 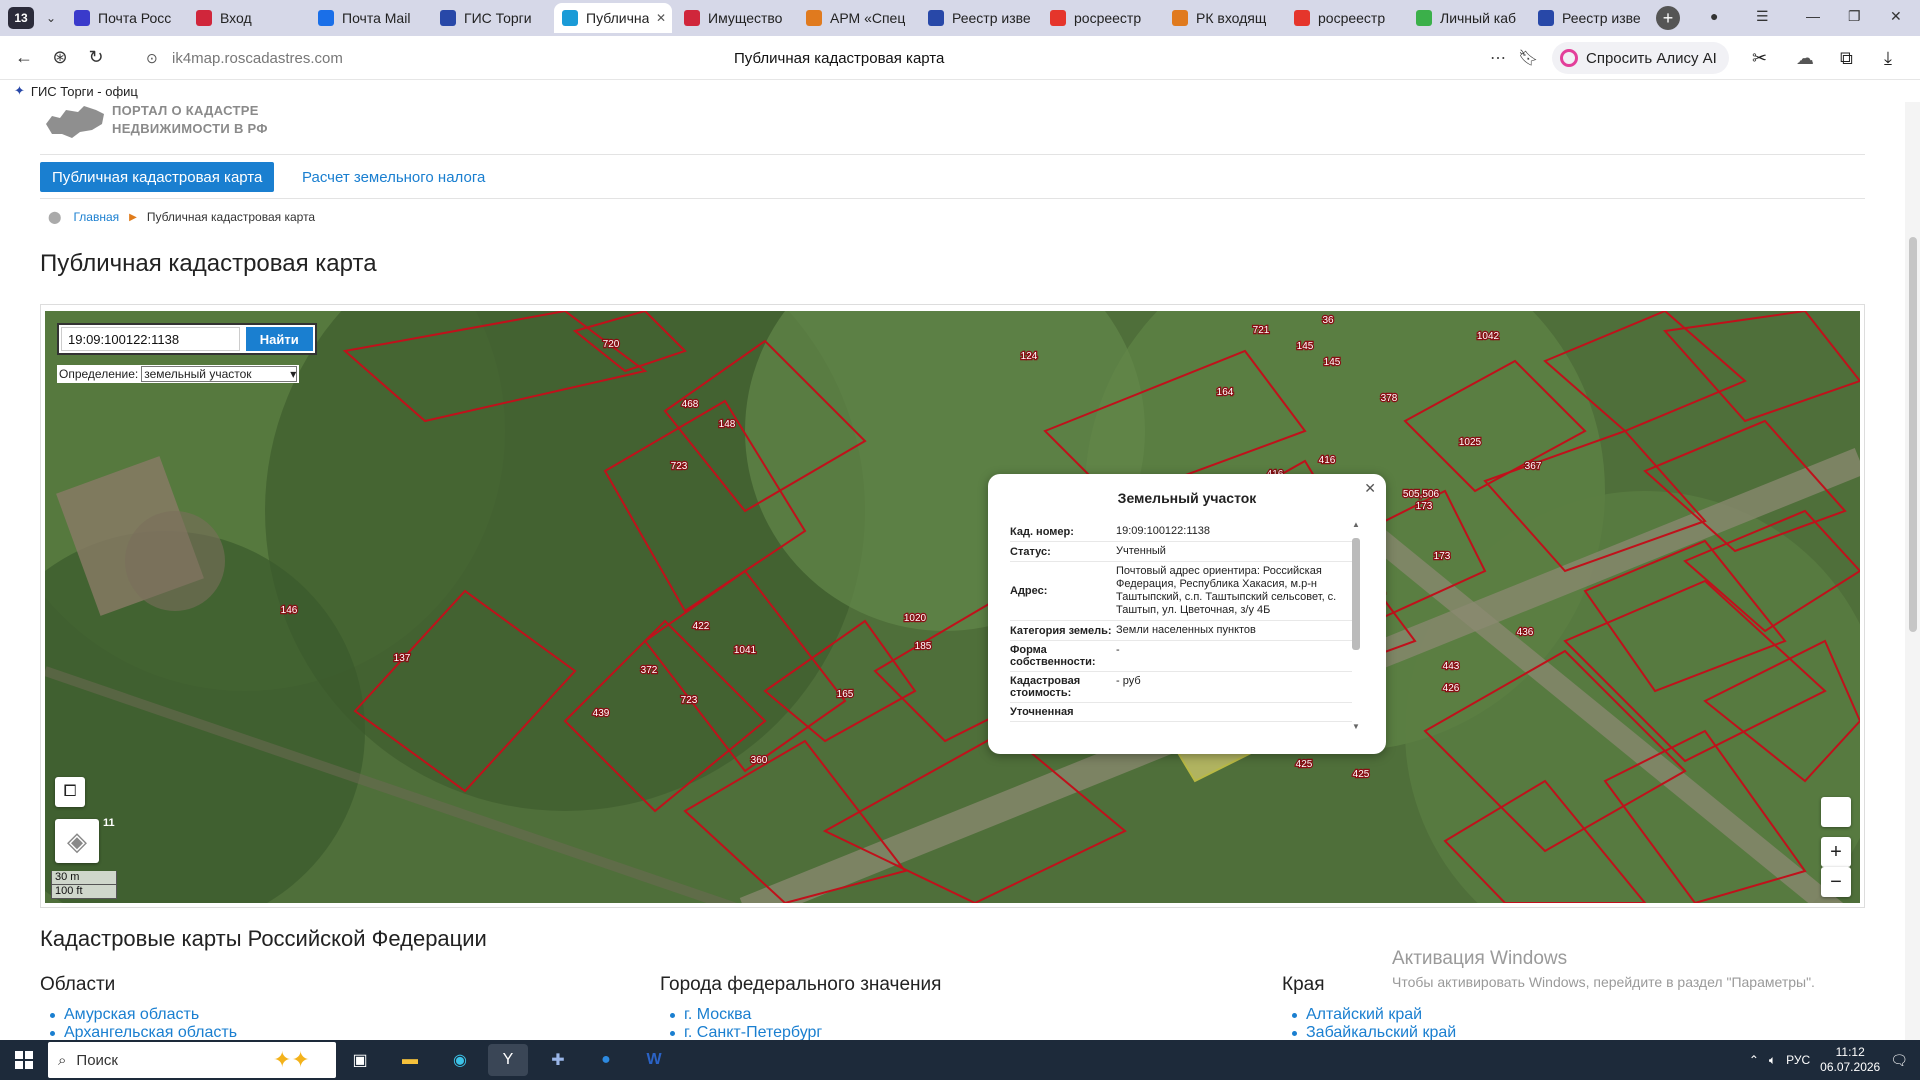 I want to click on tab-label: росреестр, so click(x=1352, y=18).